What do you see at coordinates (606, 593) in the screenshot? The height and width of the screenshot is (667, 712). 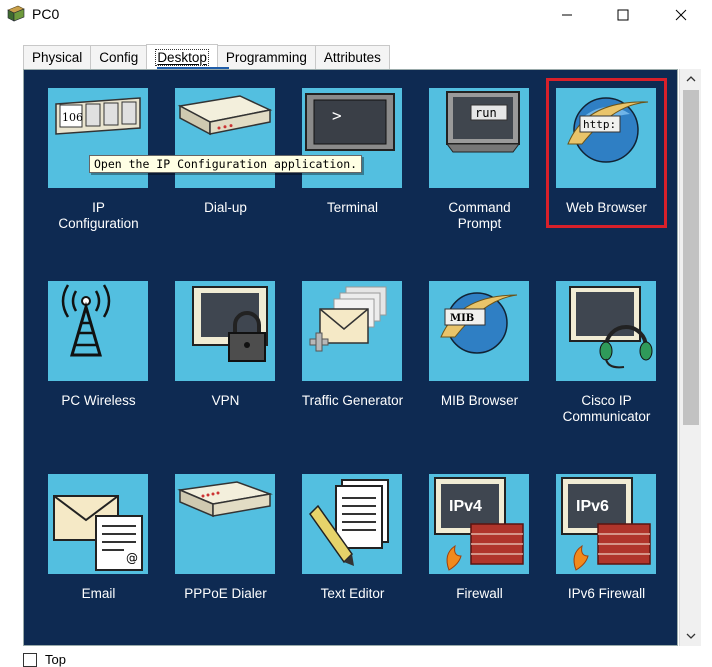 I see `app-label: IPv6 Firewall` at bounding box center [606, 593].